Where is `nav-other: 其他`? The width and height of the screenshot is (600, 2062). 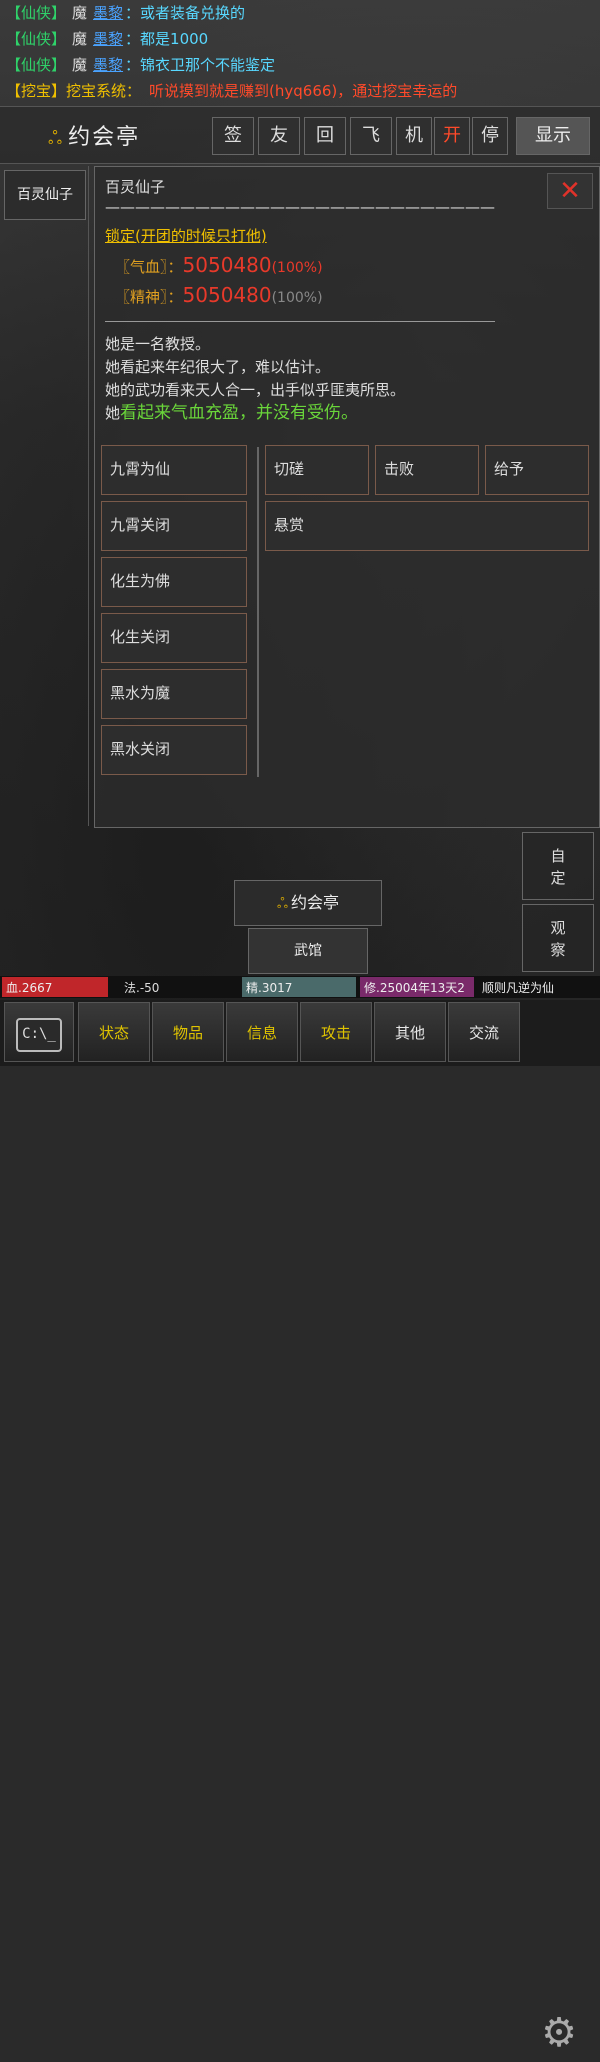
nav-other: 其他 is located at coordinates (410, 1032).